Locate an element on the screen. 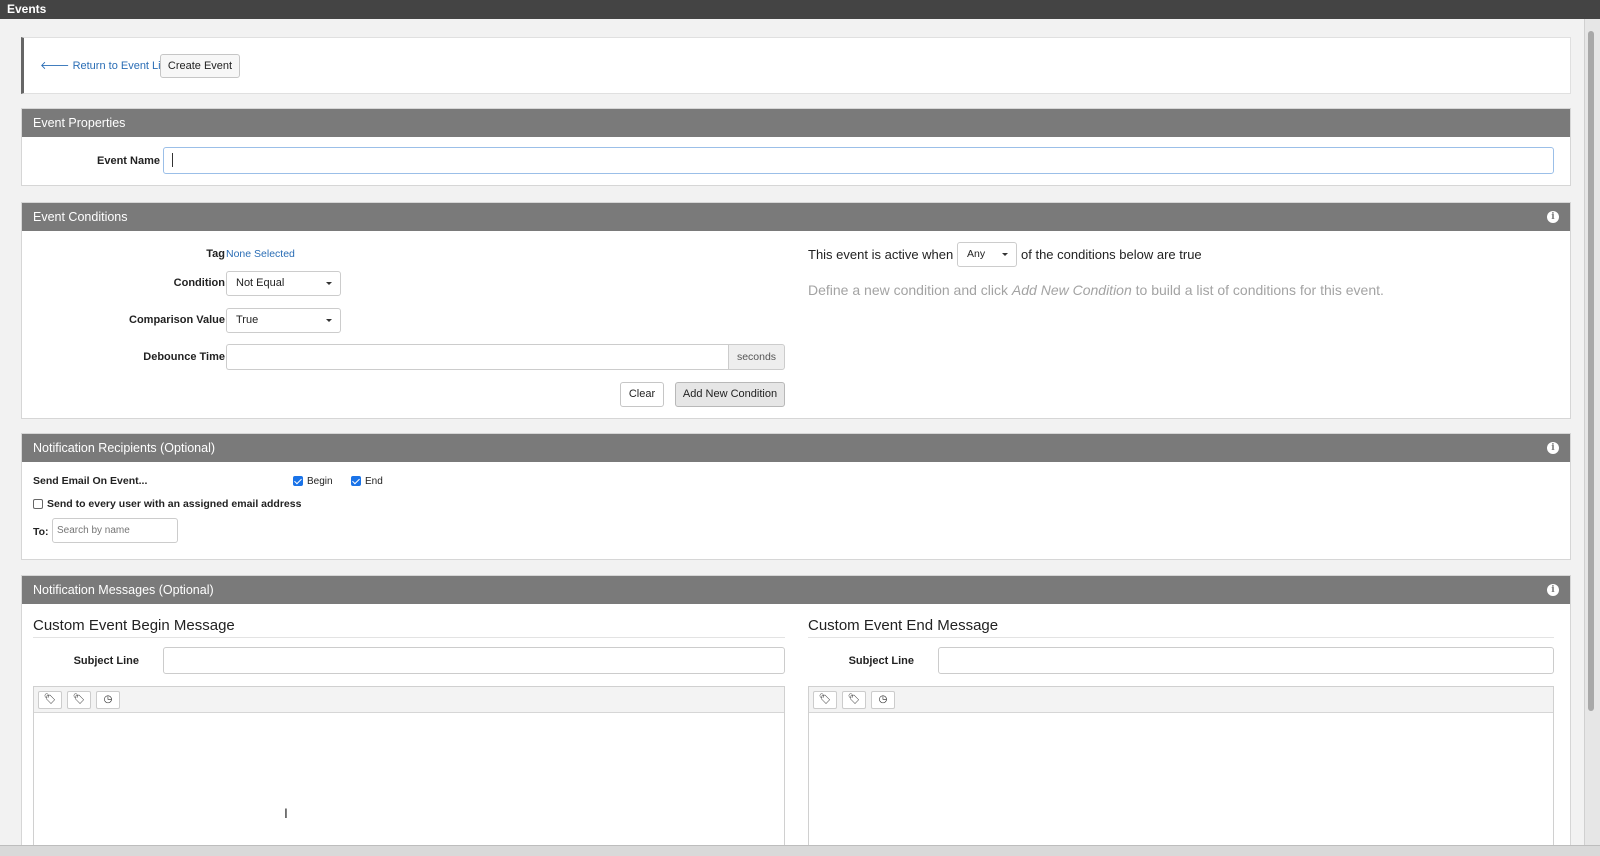 This screenshot has height=856, width=1600. event-name-label: Event Name is located at coordinates (128, 161).